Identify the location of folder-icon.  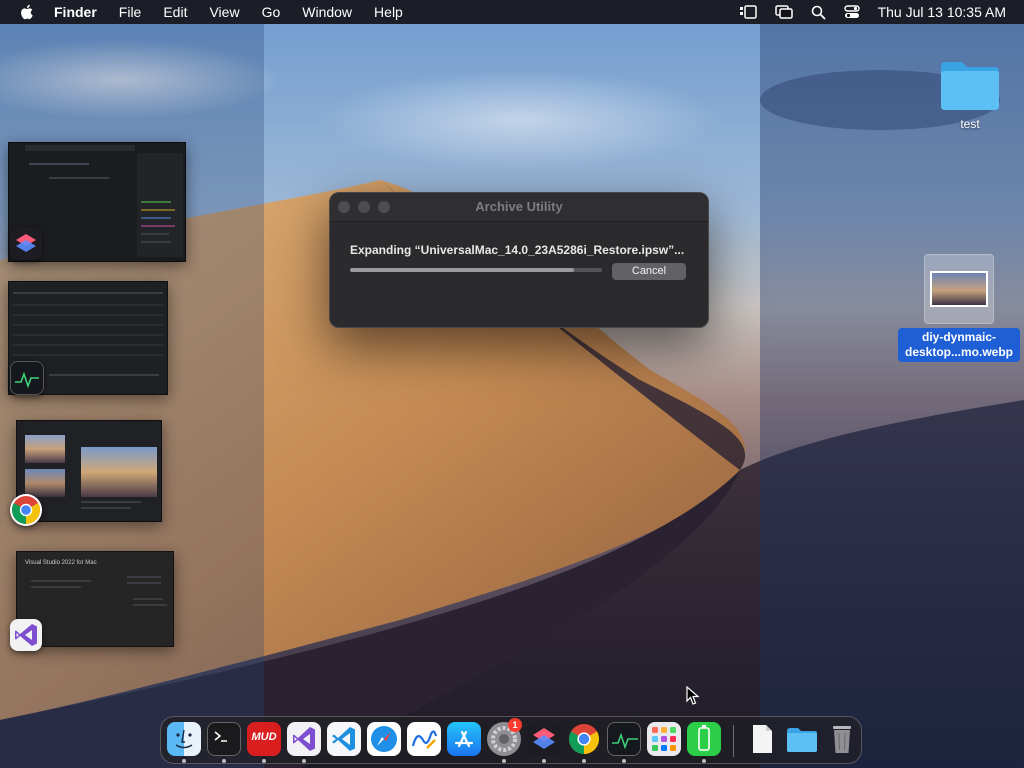
(970, 86).